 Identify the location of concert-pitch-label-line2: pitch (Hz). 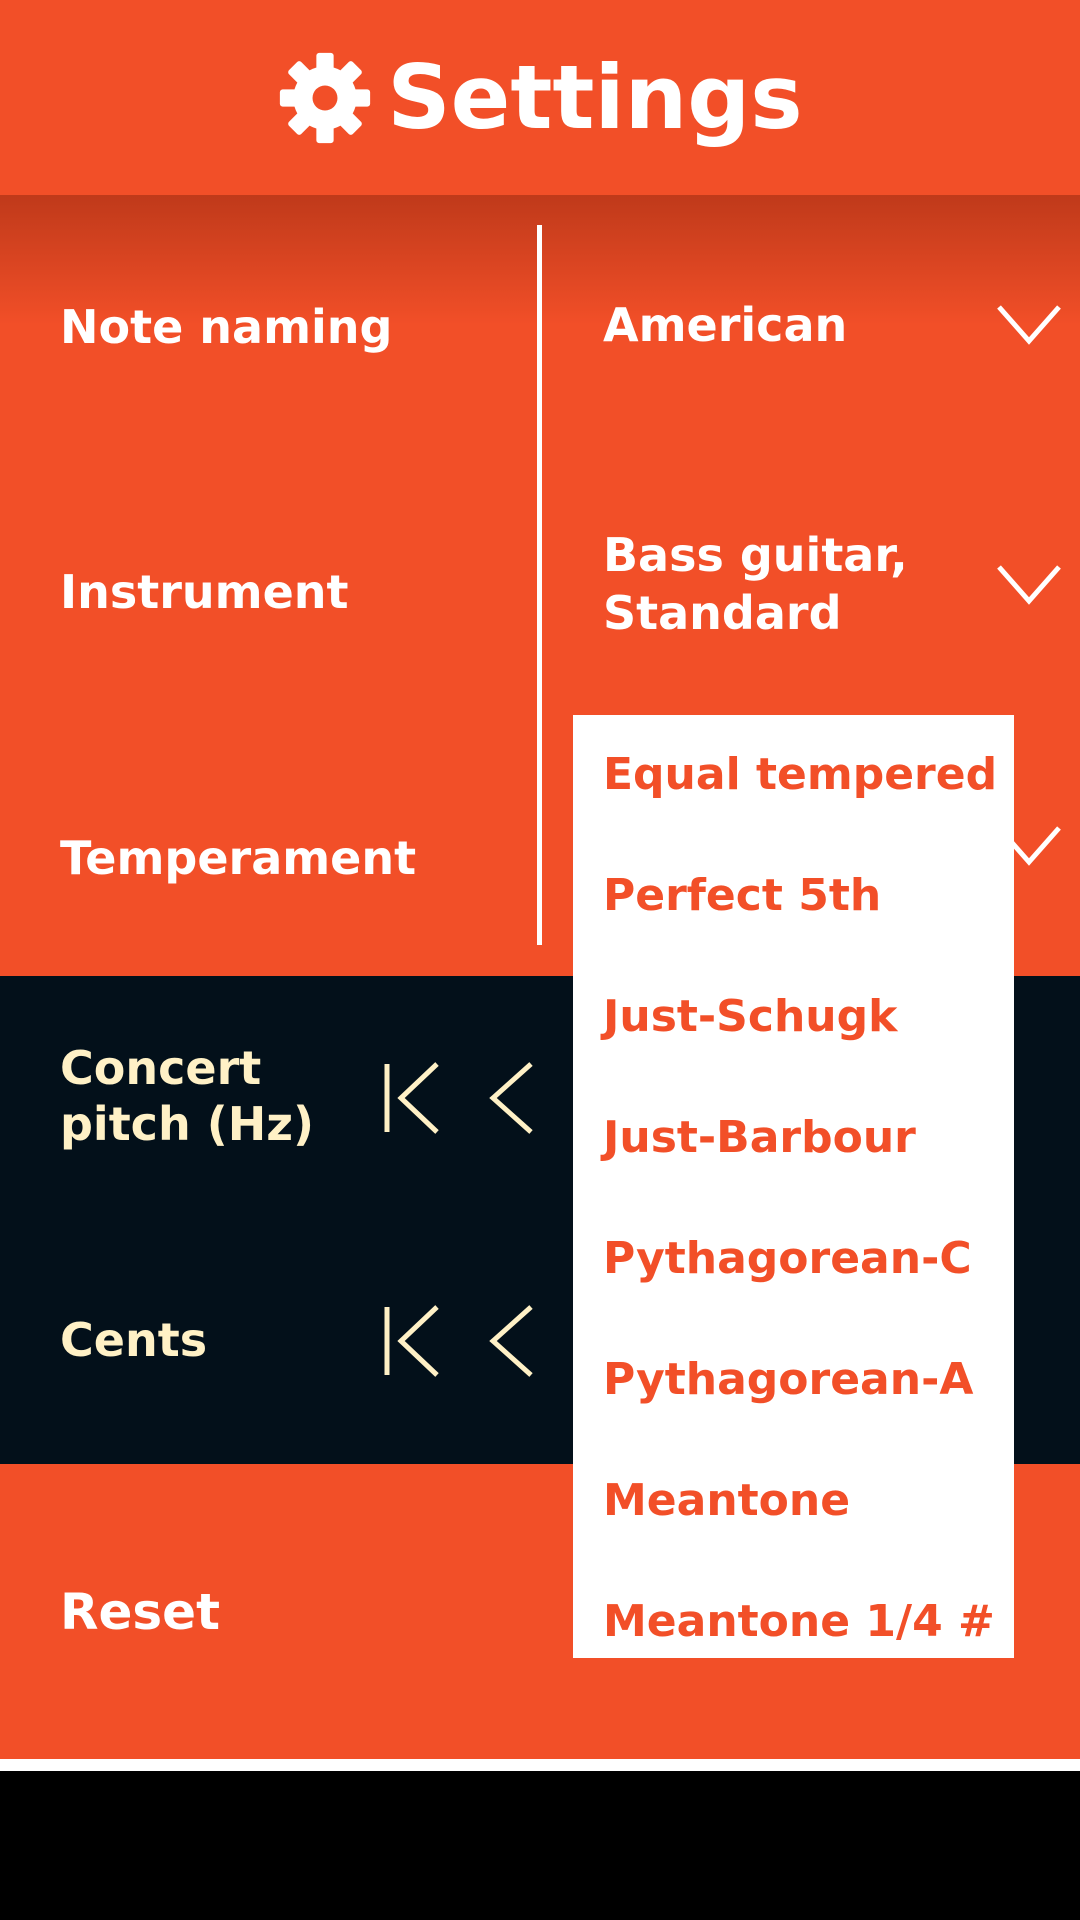
(187, 1124).